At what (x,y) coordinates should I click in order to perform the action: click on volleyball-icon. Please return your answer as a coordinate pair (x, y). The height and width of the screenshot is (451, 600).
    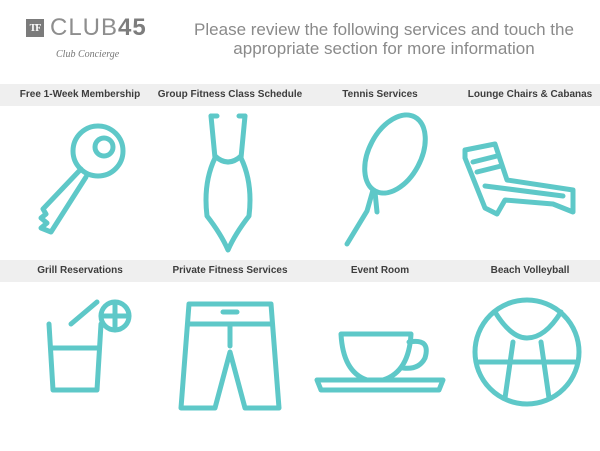
    Looking at the image, I should click on (527, 352).